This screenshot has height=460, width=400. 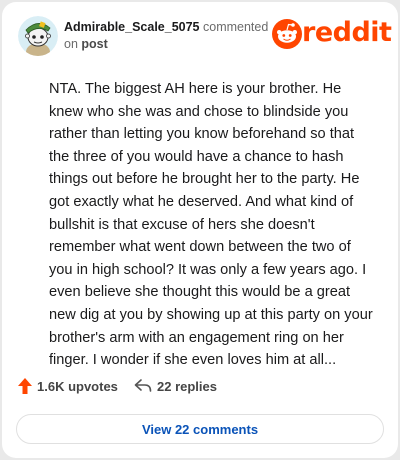 I want to click on view-comments-button: View 22 comments, so click(x=200, y=429).